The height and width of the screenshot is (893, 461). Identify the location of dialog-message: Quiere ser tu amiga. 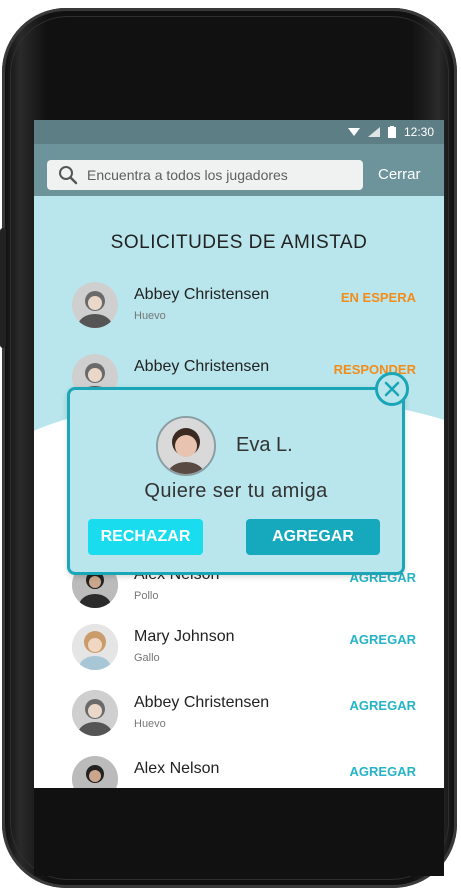
(236, 491).